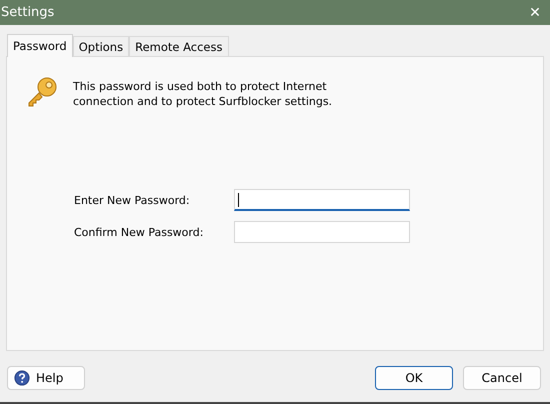 The image size is (550, 404). Describe the element at coordinates (40, 45) in the screenshot. I see `tab: Password` at that location.